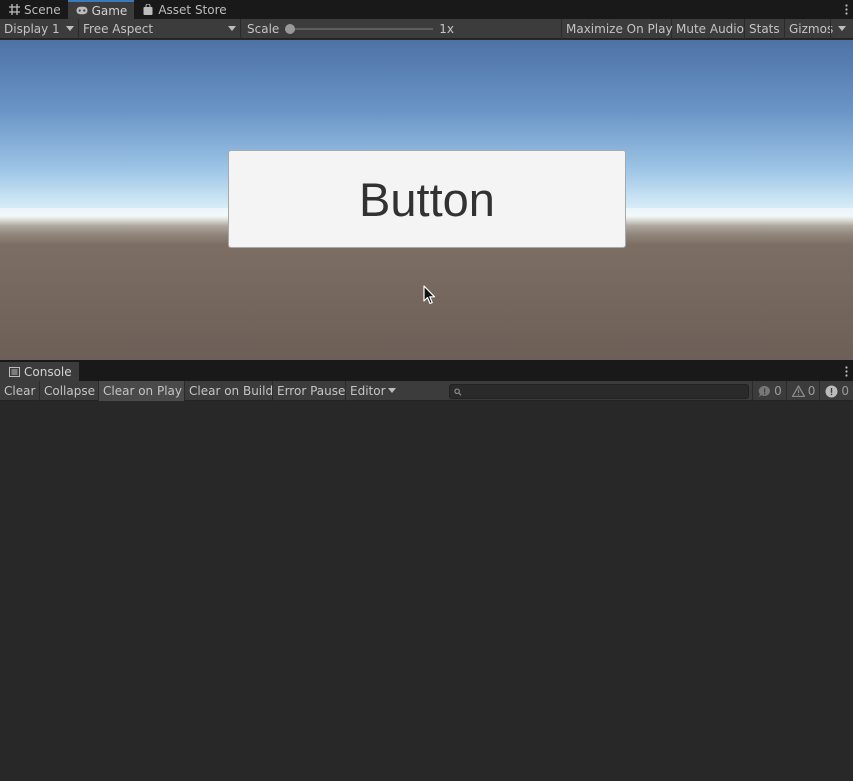 This screenshot has width=853, height=781. What do you see at coordinates (290, 28) in the screenshot?
I see `scale-slider-handle` at bounding box center [290, 28].